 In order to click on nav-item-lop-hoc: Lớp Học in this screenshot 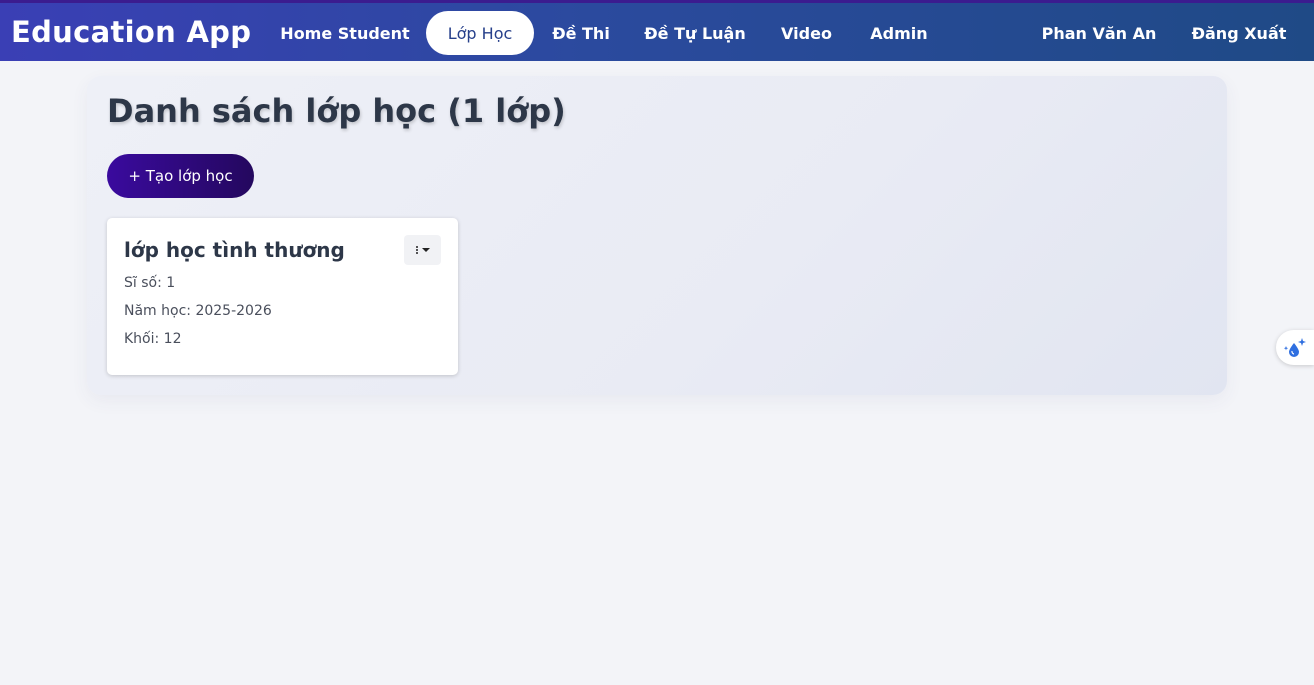, I will do `click(480, 33)`.